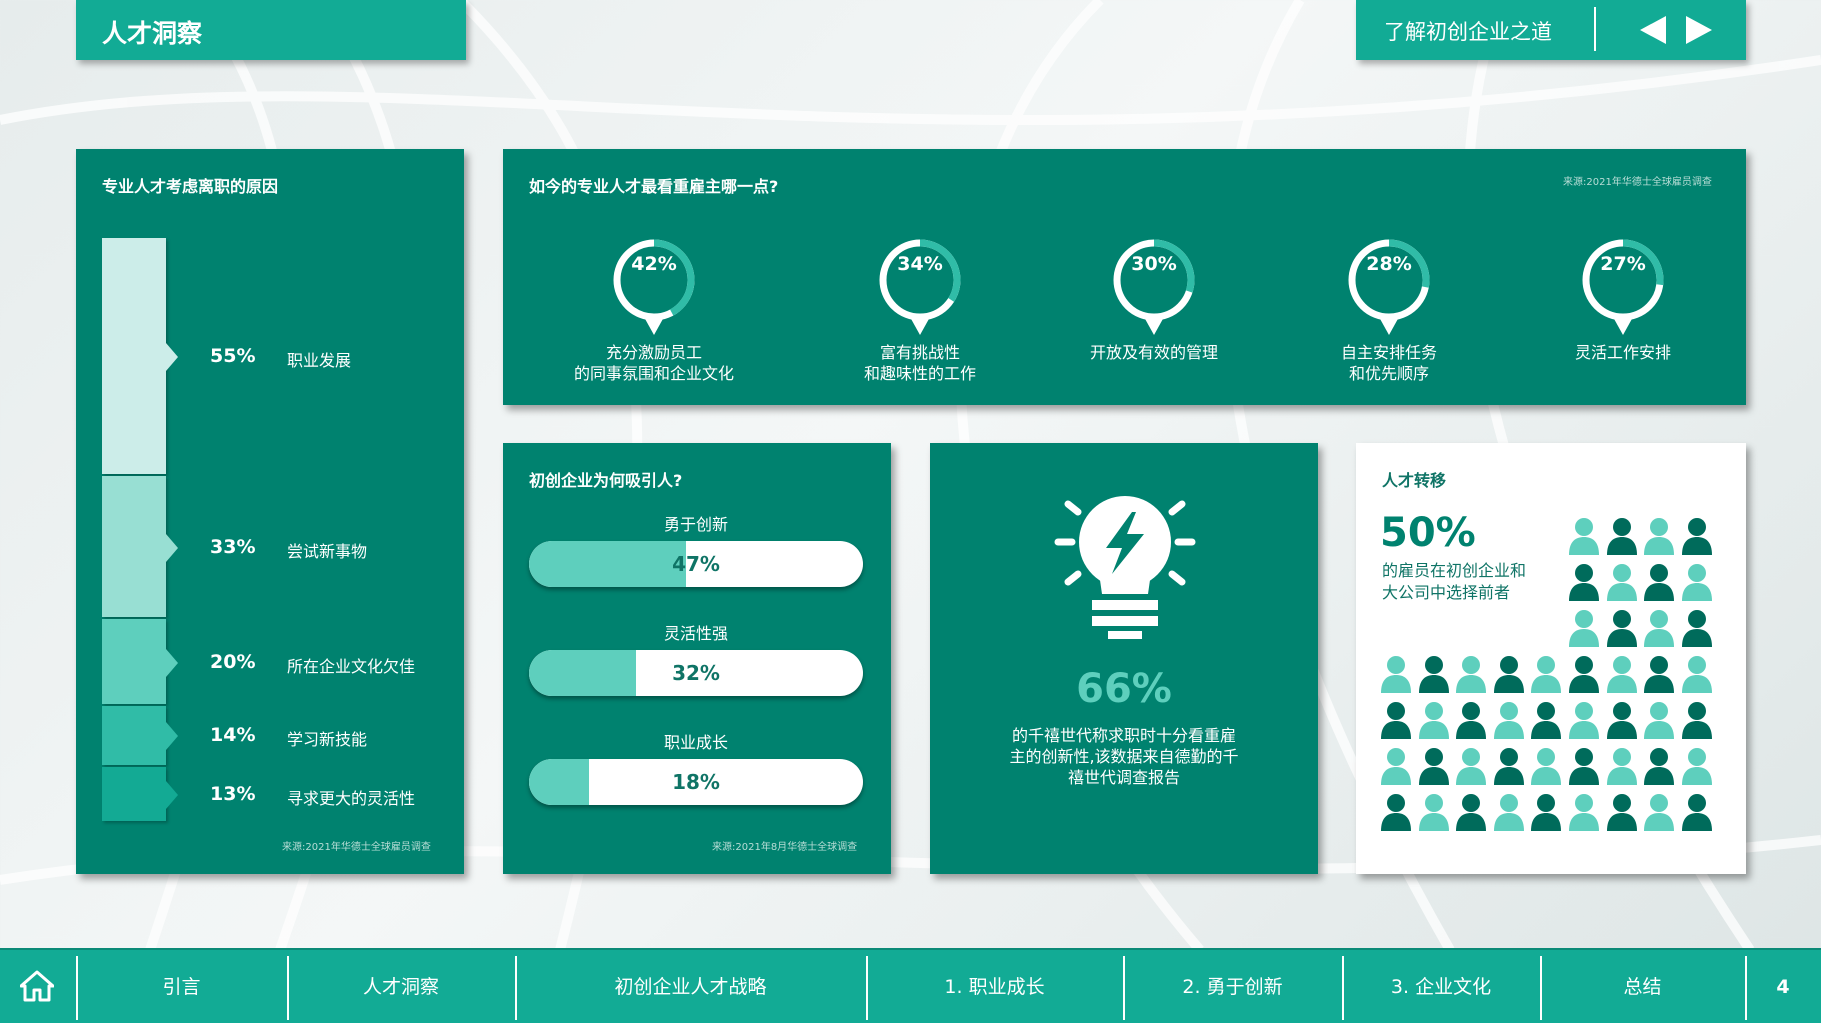 This screenshot has width=1821, height=1023. What do you see at coordinates (654, 363) in the screenshot?
I see `donut-label: 充分激励员工 的同事氛围和企业文化` at bounding box center [654, 363].